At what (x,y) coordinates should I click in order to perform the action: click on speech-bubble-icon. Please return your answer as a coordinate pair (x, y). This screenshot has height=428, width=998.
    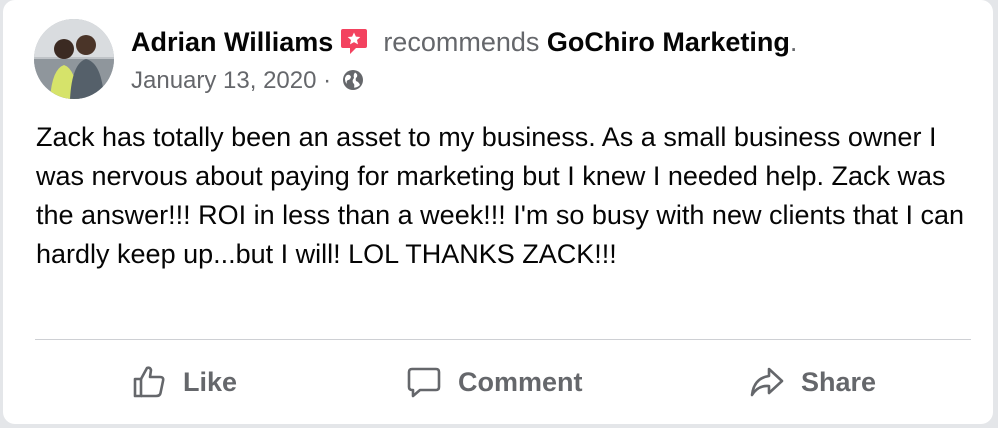
    Looking at the image, I should click on (424, 382).